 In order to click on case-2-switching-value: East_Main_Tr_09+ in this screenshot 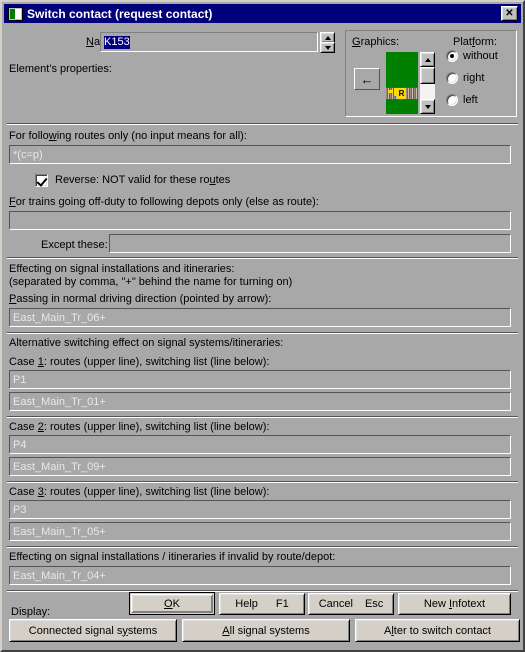, I will do `click(59, 466)`.